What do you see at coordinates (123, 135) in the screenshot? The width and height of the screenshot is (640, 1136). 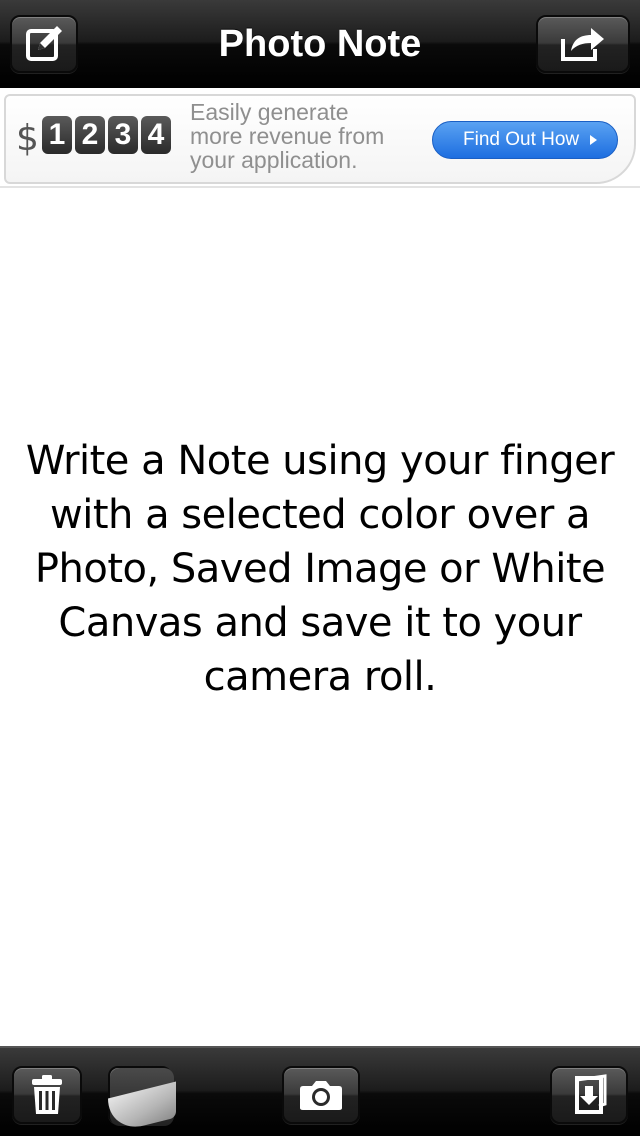 I see `ad-digit: 3` at bounding box center [123, 135].